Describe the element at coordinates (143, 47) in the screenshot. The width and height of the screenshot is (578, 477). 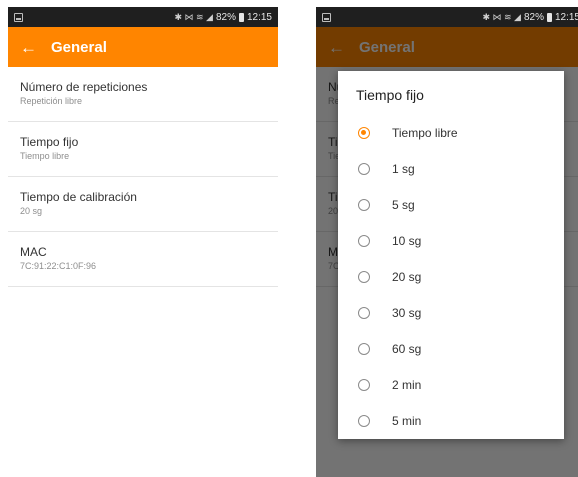
I see `app-bar: ← General` at that location.